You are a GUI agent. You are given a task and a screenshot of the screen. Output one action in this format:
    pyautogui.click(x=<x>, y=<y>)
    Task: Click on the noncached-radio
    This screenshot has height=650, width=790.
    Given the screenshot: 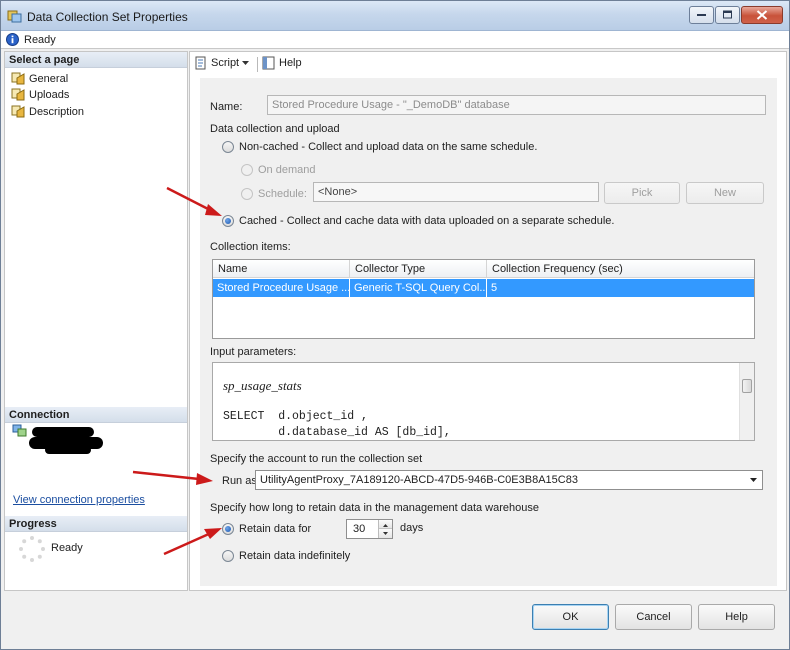 What is the action you would take?
    pyautogui.click(x=228, y=147)
    